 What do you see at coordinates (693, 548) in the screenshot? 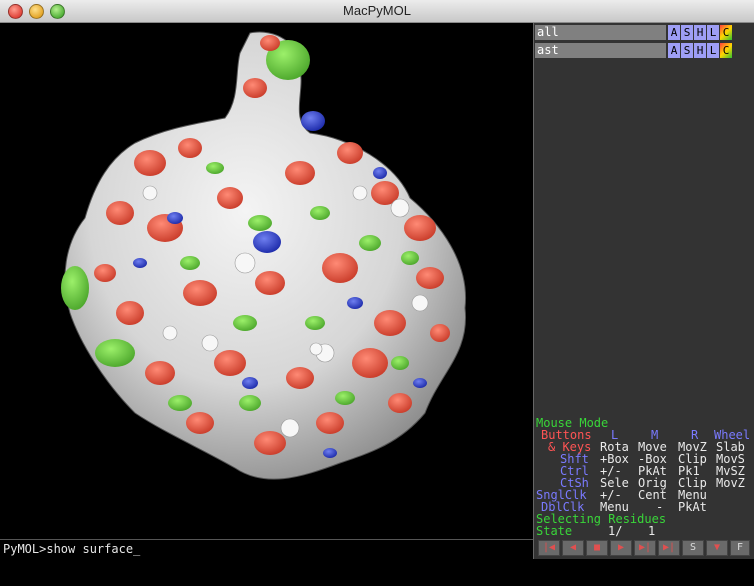
I see `sculpt-button: S` at bounding box center [693, 548].